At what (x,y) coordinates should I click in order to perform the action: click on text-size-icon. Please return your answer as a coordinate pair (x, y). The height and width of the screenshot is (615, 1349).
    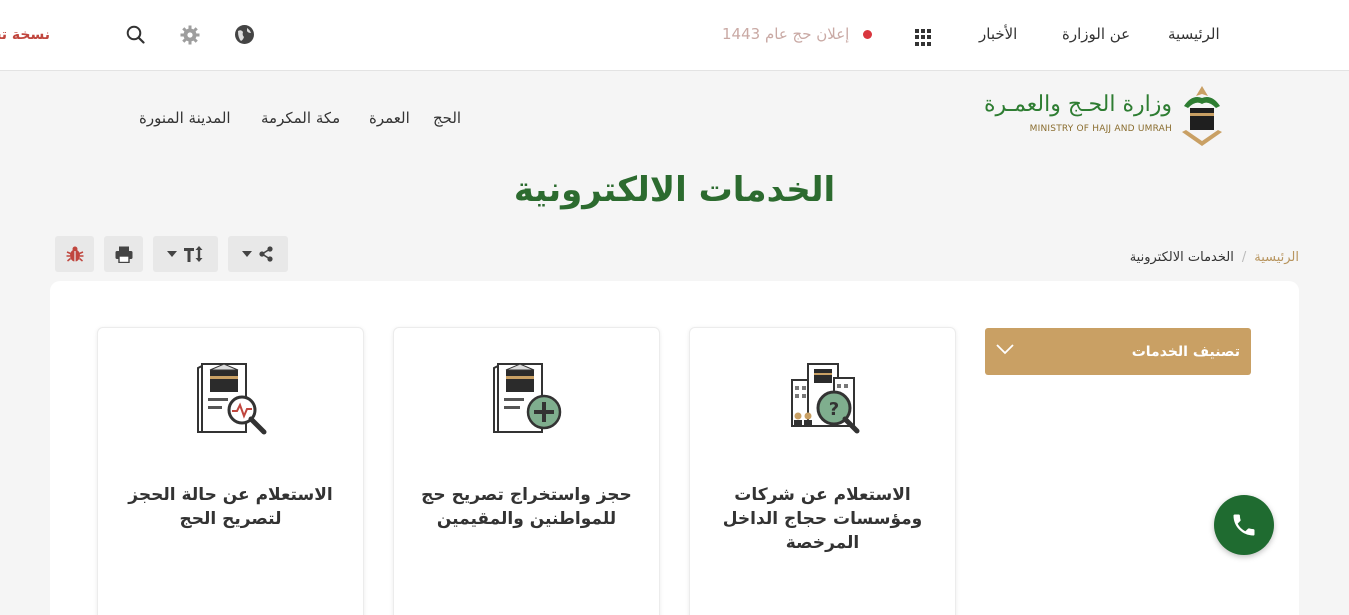
    Looking at the image, I should click on (192, 254).